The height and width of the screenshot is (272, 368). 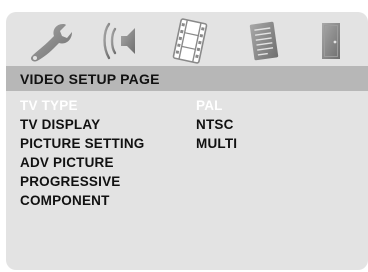 What do you see at coordinates (82, 143) in the screenshot?
I see `menu-item-picture-setting: PICTURE SETTING` at bounding box center [82, 143].